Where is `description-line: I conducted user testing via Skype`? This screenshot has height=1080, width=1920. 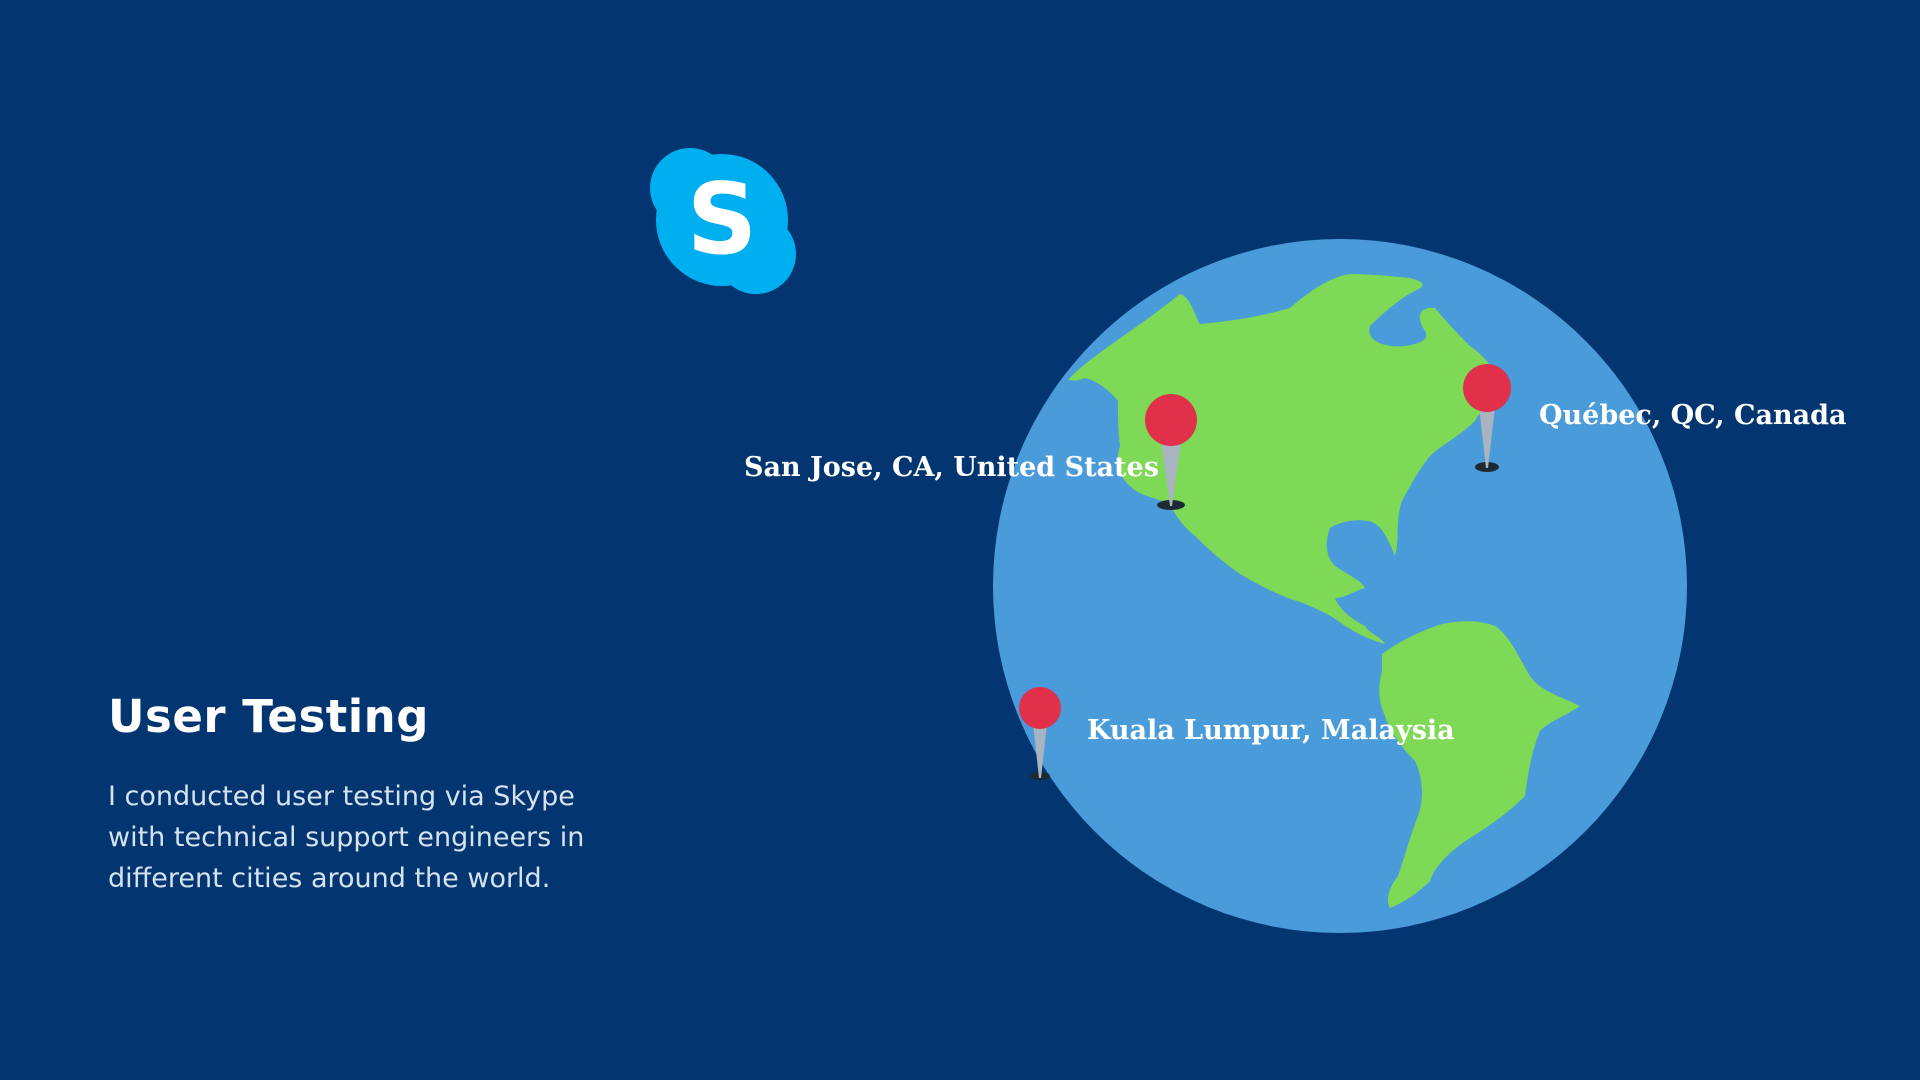 description-line: I conducted user testing via Skype is located at coordinates (341, 796).